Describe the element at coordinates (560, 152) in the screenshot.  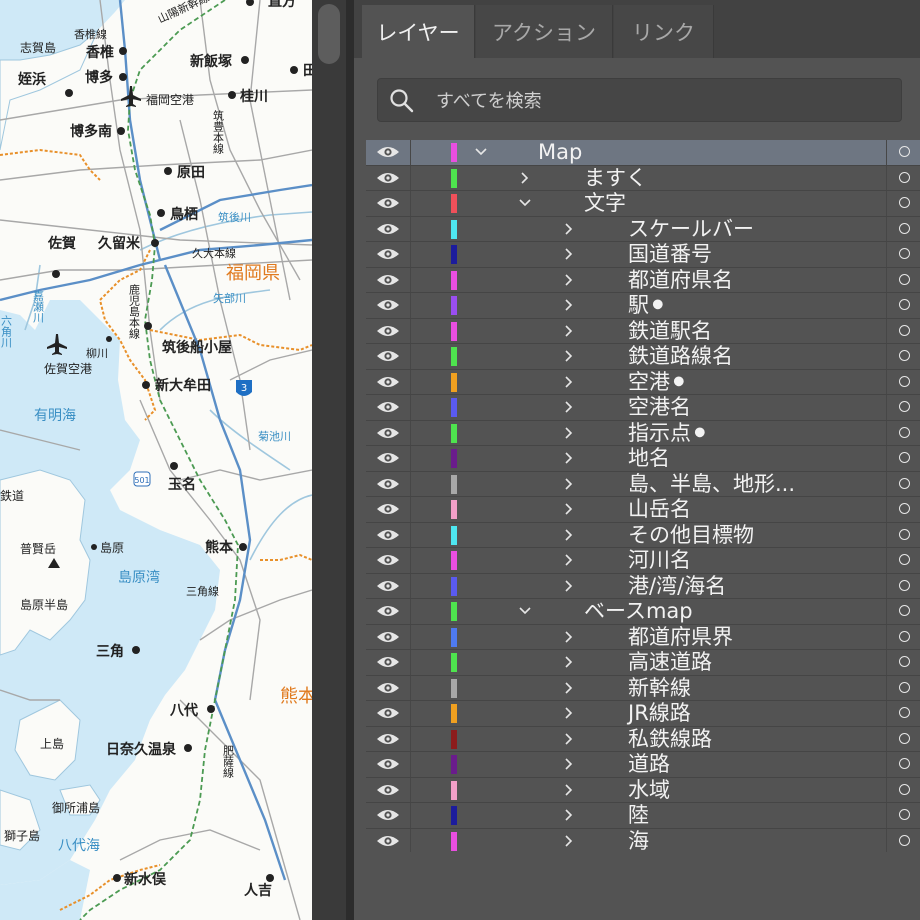
I see `layer-name: Map` at that location.